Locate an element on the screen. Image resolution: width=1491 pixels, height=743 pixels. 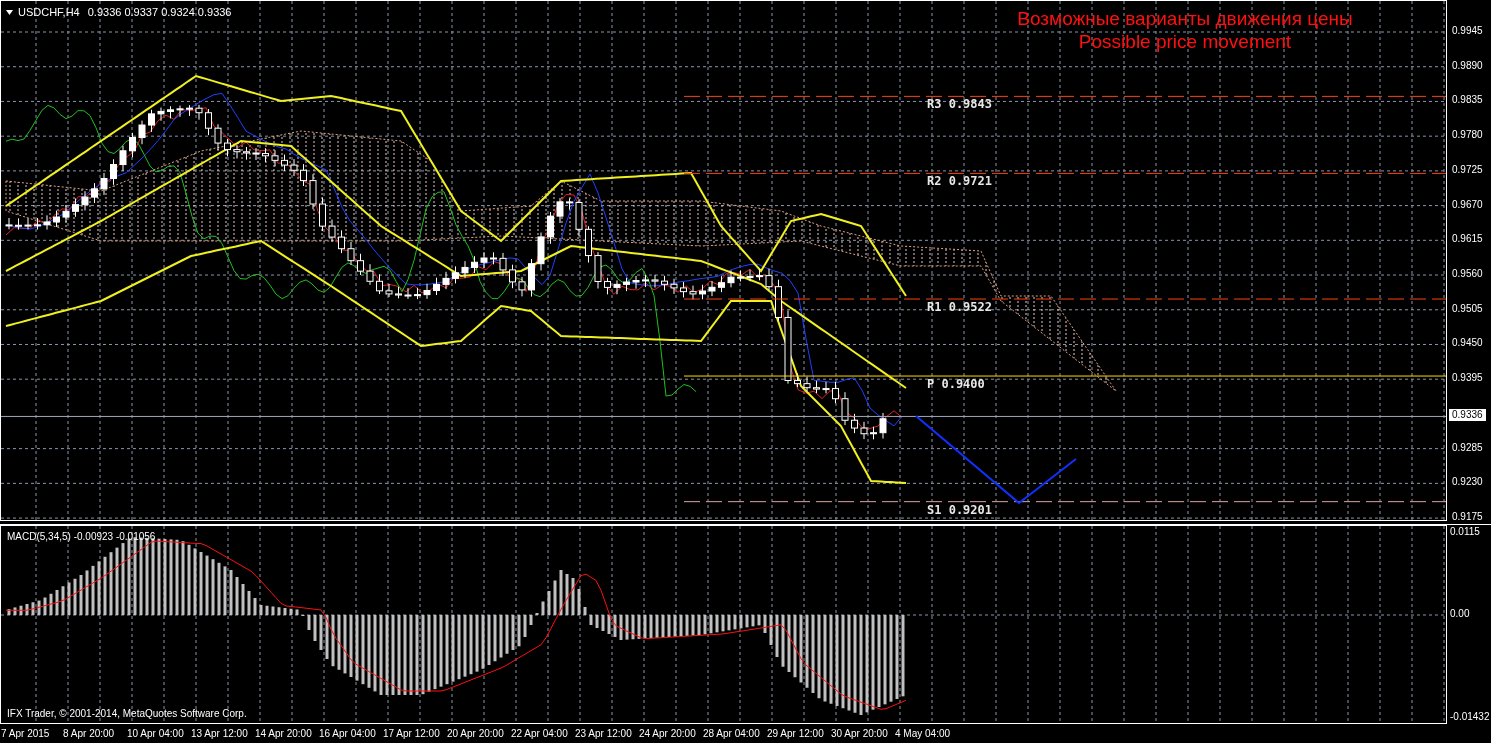
axis-label: 0.9670 is located at coordinates (1467, 204).